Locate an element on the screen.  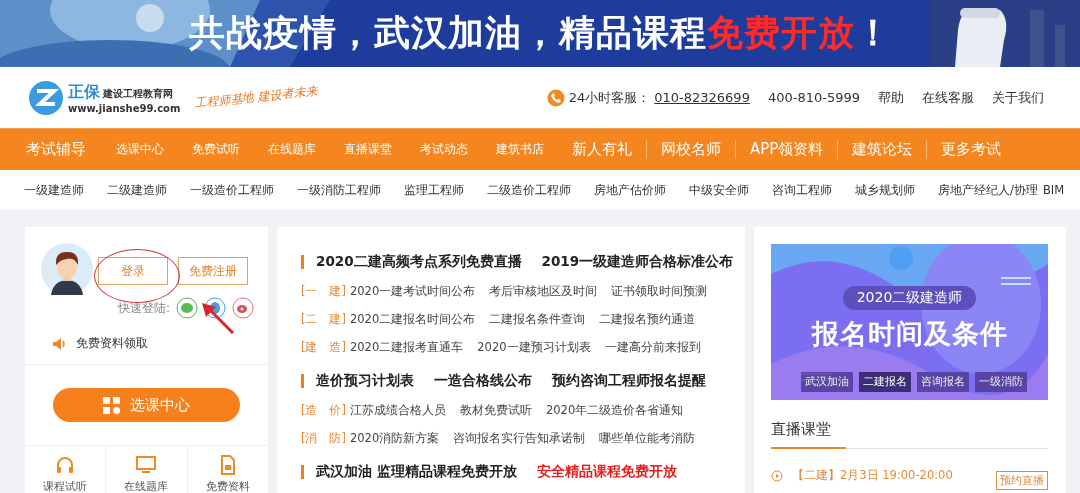
slogan: 工程师基地 建设者未来 is located at coordinates (256, 97).